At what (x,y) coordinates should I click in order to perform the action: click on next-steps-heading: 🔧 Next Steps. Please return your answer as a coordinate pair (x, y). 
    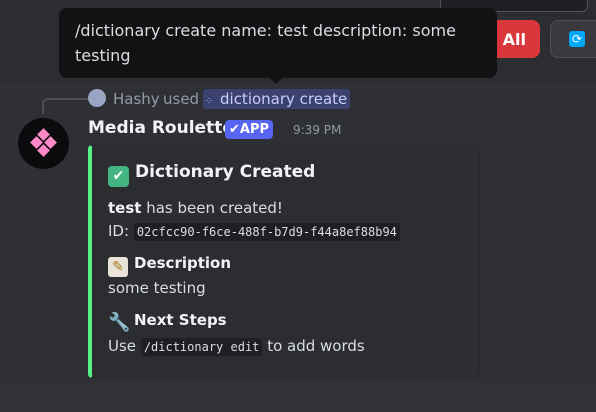
    Looking at the image, I should click on (167, 322).